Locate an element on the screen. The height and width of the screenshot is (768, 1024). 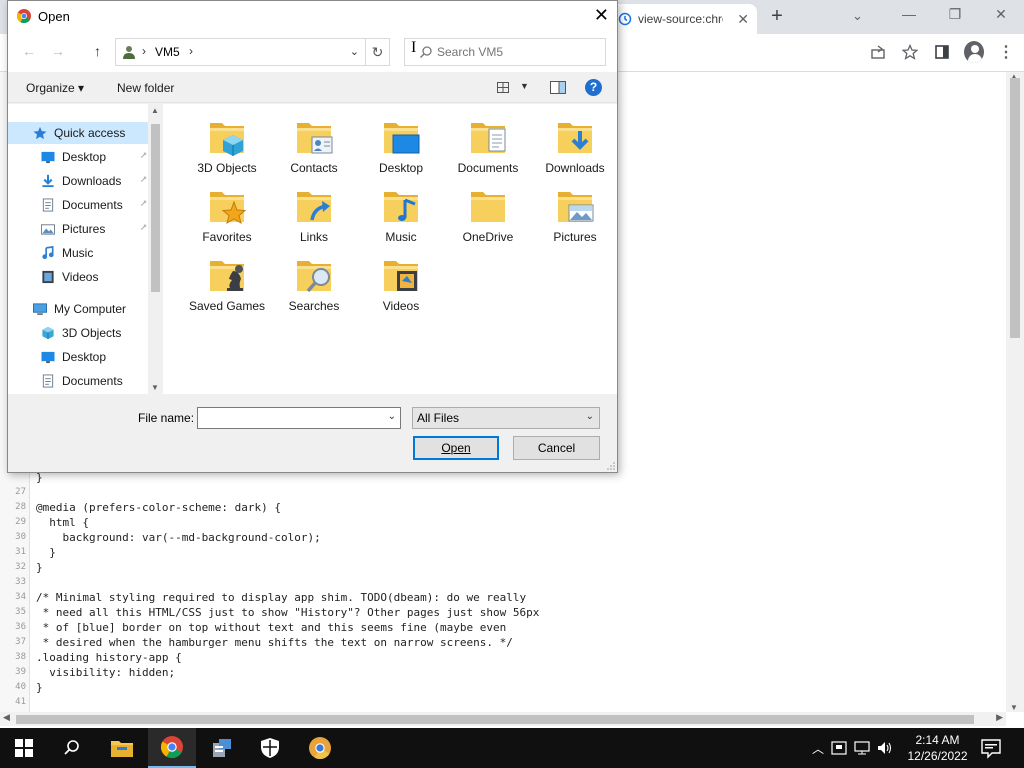
folder-downloads: Downloads is located at coordinates (575, 142).